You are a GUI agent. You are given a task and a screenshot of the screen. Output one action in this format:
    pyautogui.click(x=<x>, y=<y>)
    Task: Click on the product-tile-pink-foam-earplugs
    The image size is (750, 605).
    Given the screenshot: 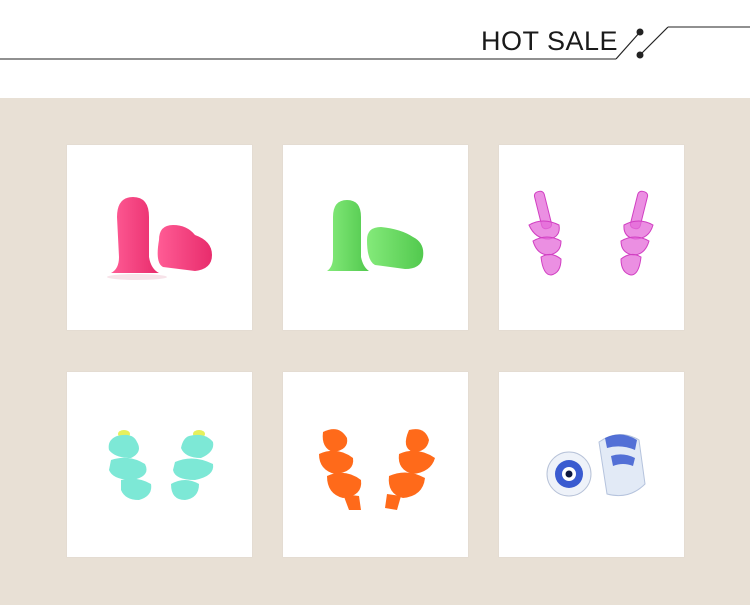 What is the action you would take?
    pyautogui.click(x=159, y=237)
    